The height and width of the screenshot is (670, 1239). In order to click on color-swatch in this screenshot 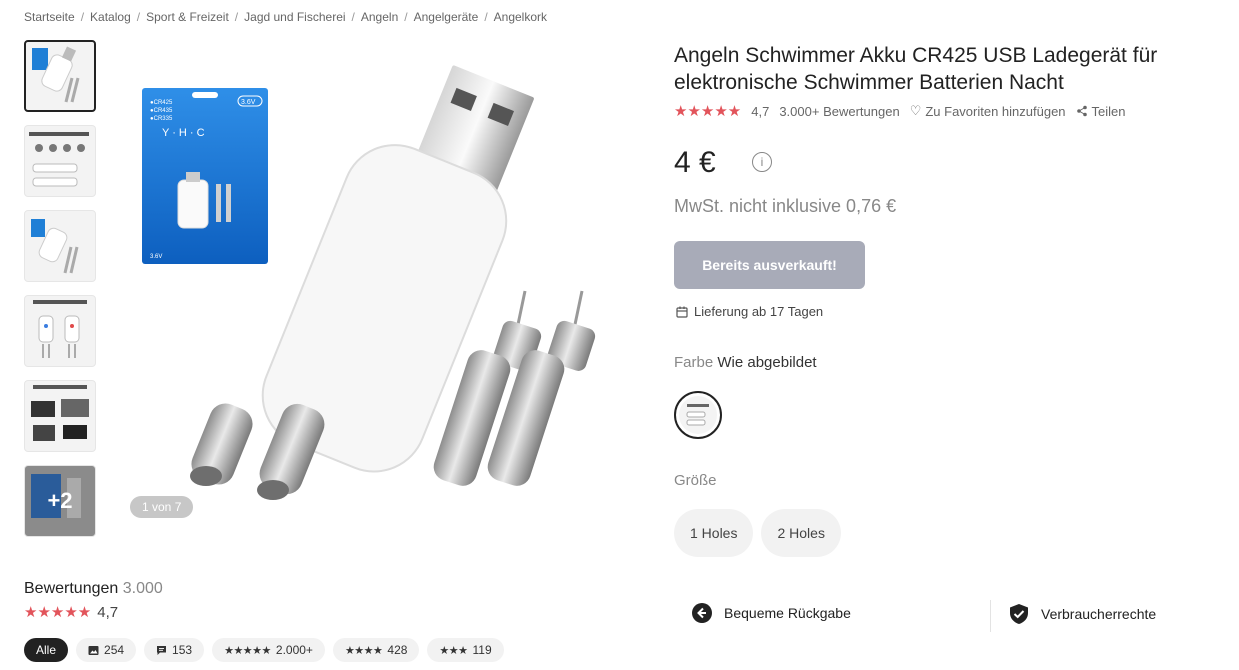, I will do `click(698, 415)`.